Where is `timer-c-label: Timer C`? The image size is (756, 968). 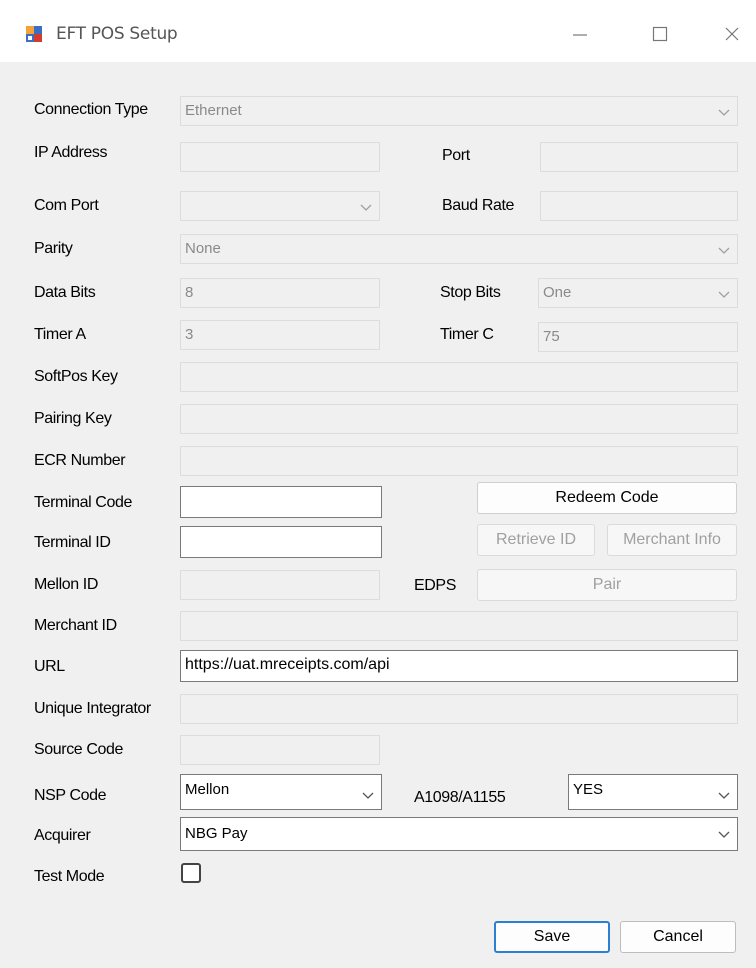 timer-c-label: Timer C is located at coordinates (467, 334).